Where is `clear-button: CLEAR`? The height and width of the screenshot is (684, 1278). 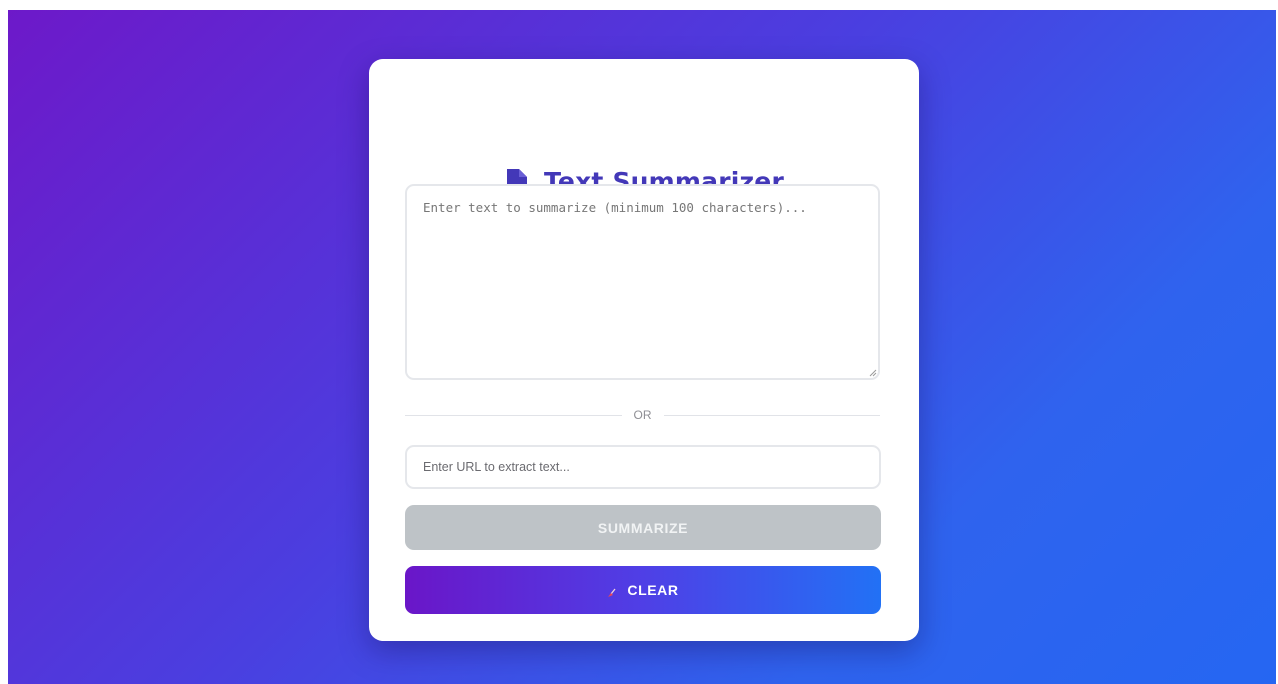 clear-button: CLEAR is located at coordinates (643, 590).